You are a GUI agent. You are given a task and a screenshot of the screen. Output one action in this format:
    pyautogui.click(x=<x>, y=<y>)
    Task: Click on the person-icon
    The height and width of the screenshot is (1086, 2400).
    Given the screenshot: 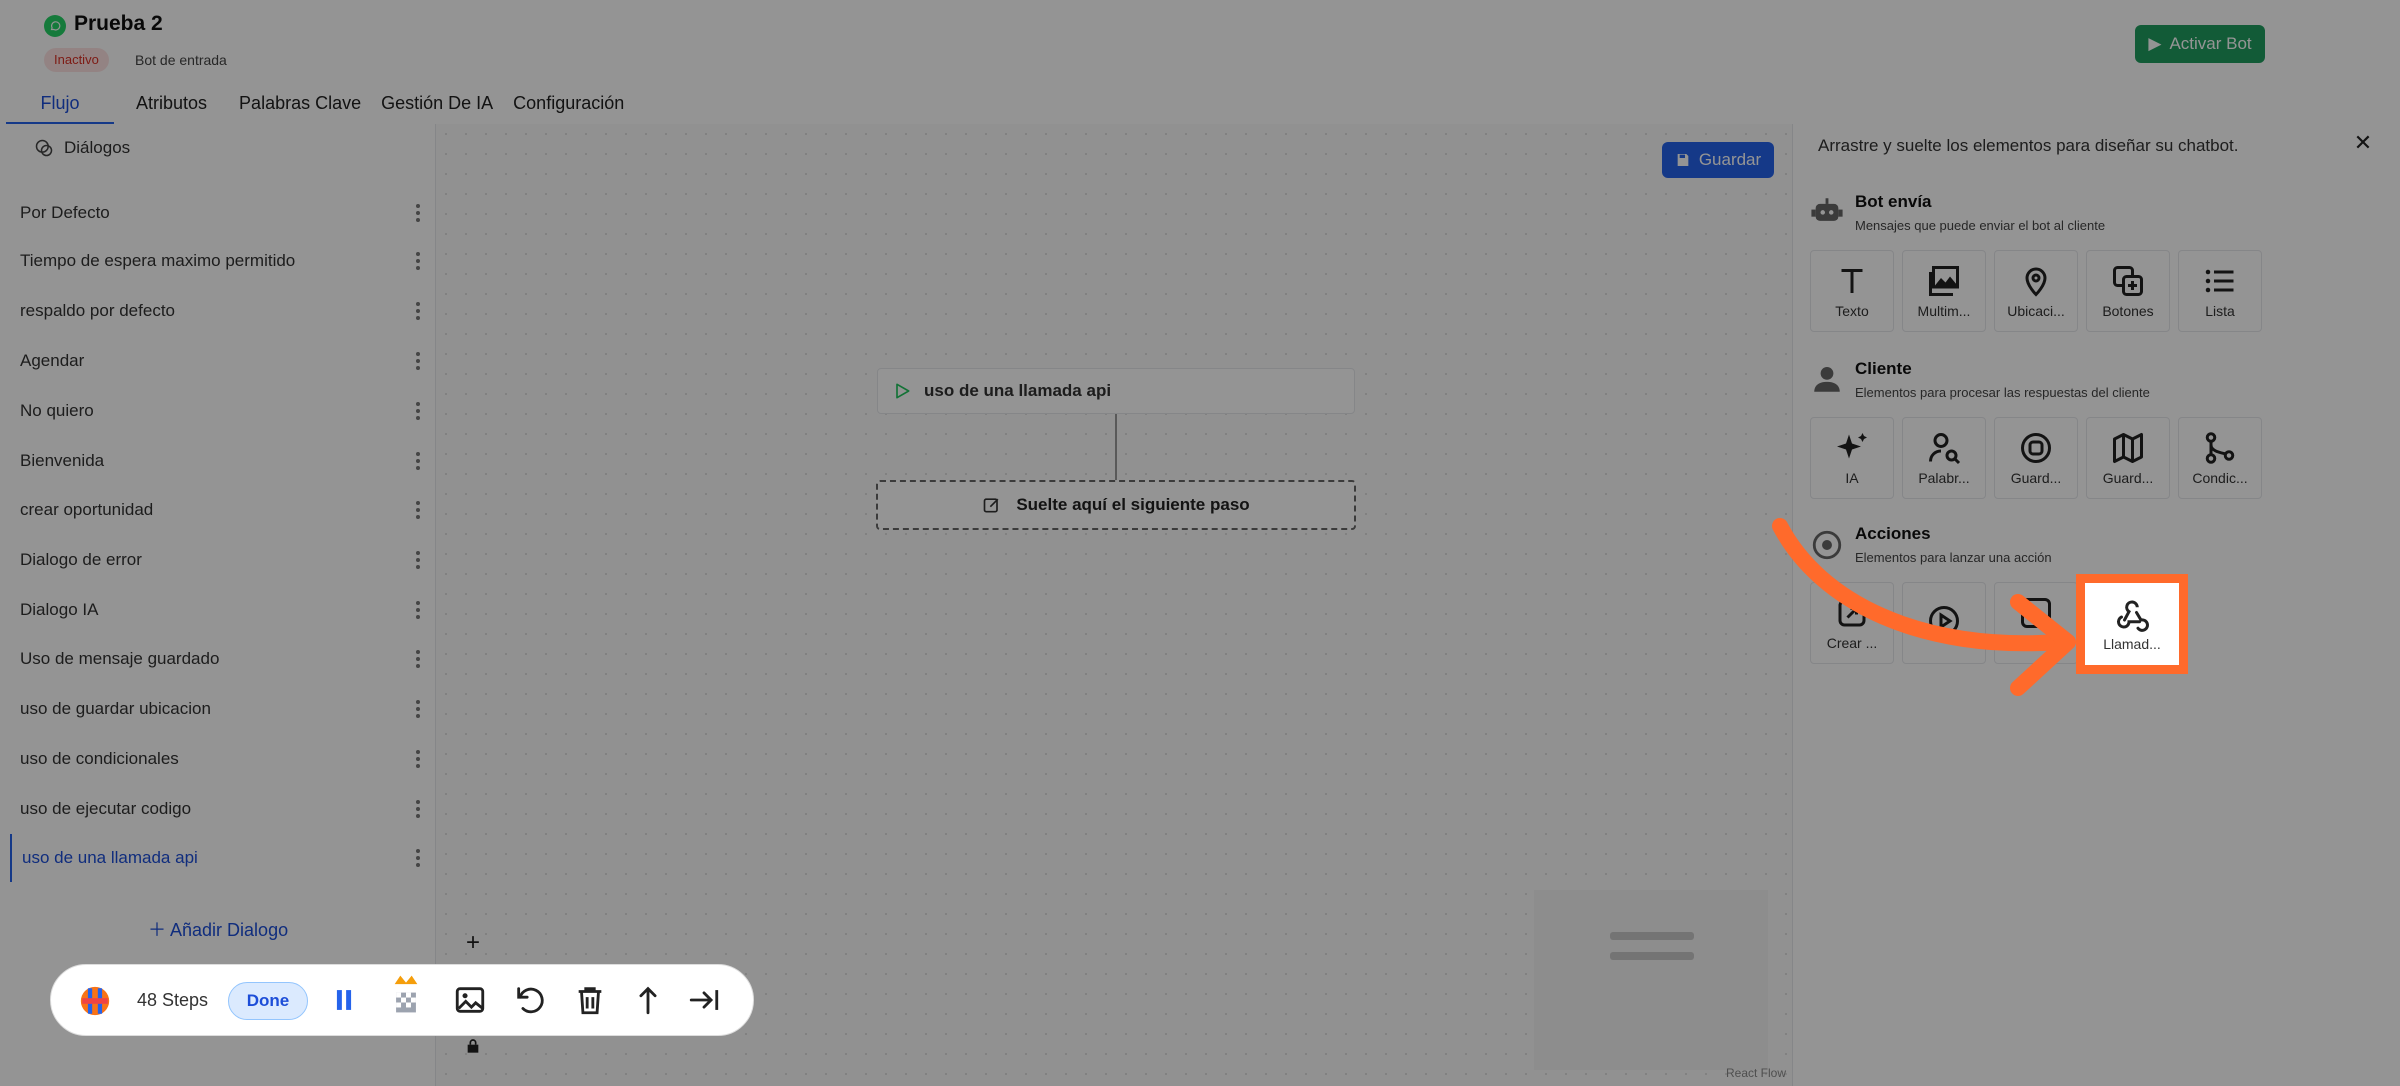 What is the action you would take?
    pyautogui.click(x=1827, y=379)
    